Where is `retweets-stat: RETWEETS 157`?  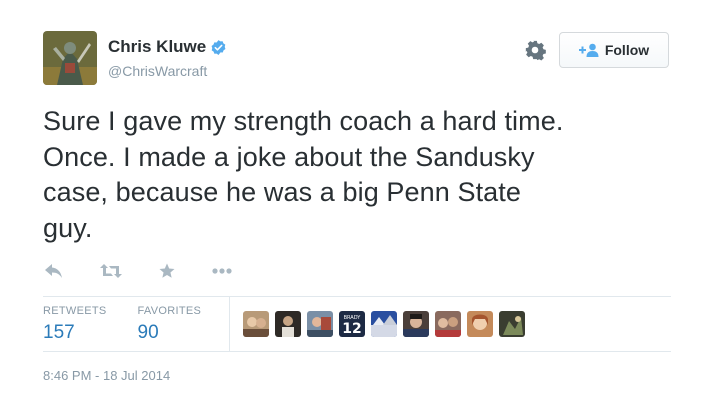 retweets-stat: RETWEETS 157 is located at coordinates (75, 324).